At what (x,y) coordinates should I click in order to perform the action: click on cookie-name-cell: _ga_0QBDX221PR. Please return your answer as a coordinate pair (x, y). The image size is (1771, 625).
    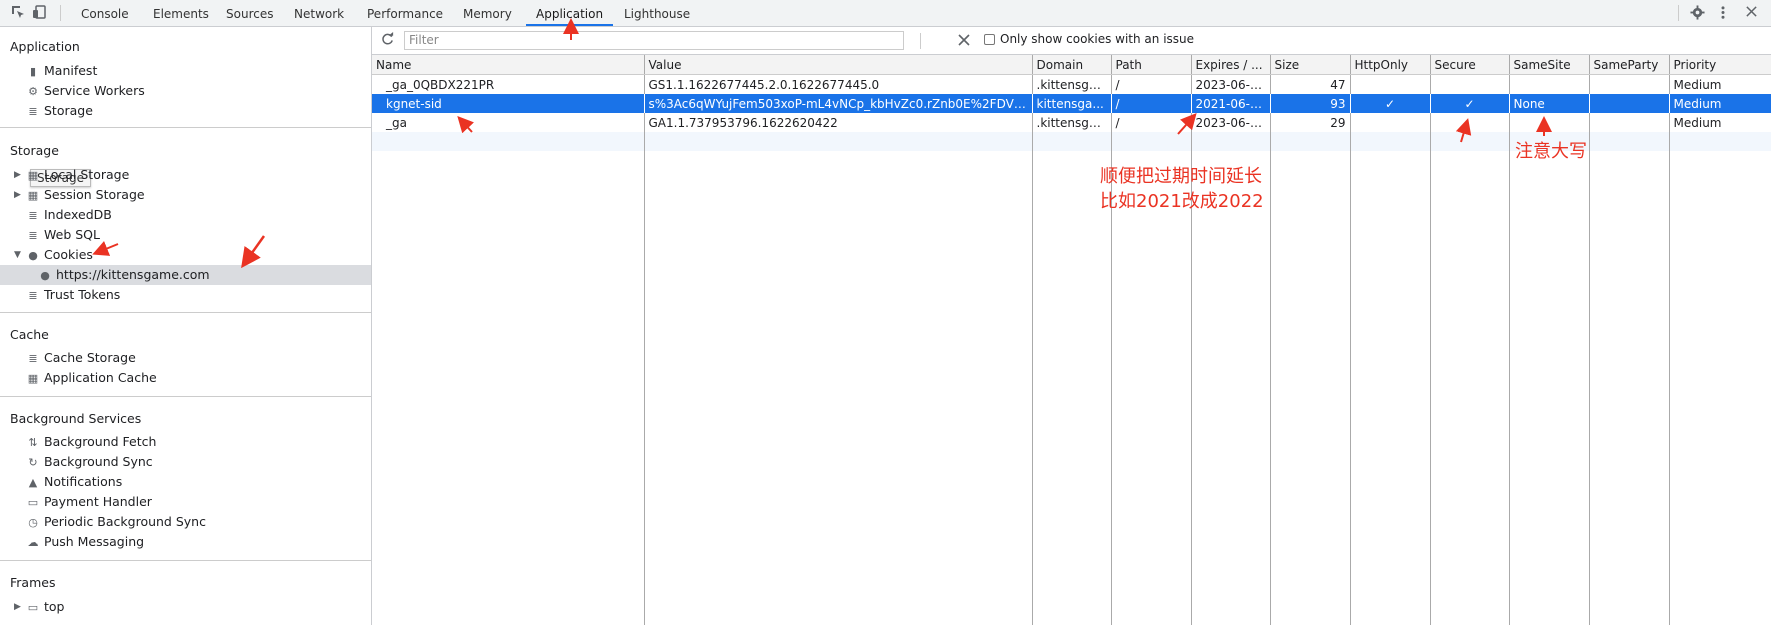
    Looking at the image, I should click on (508, 84).